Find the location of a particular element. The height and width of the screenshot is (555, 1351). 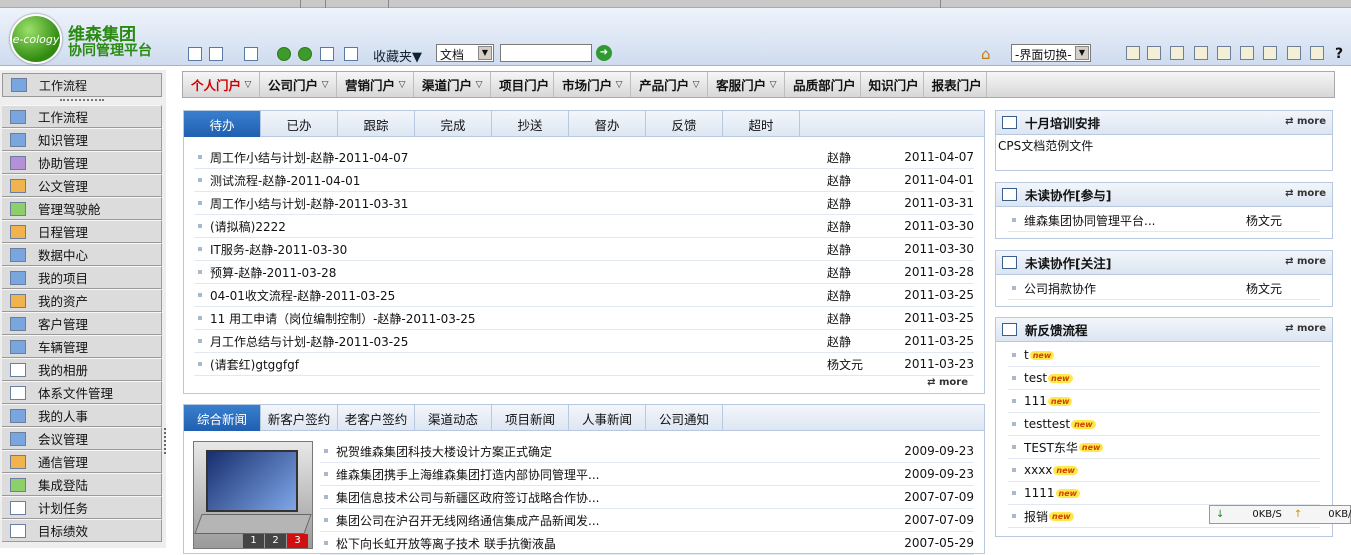

row-title: 周工作小结与计划-赵静-2011-03-31 is located at coordinates (518, 203).